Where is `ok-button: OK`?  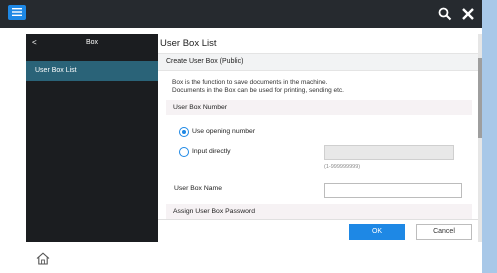 ok-button: OK is located at coordinates (377, 232).